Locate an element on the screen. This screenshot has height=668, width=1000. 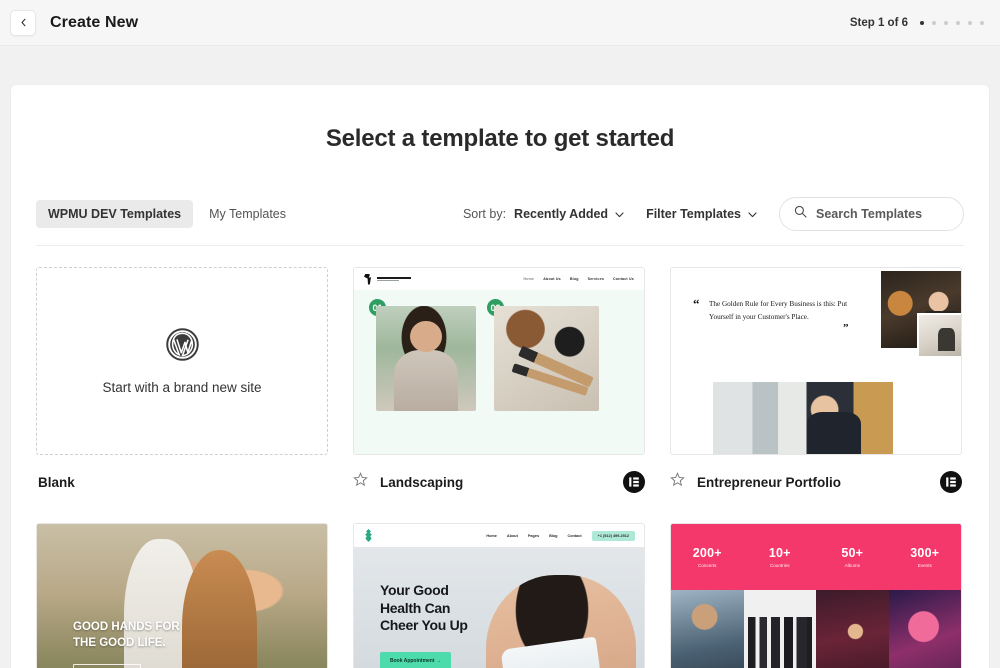
sort-by-group: Sort by: Recently Added is located at coordinates (543, 214).